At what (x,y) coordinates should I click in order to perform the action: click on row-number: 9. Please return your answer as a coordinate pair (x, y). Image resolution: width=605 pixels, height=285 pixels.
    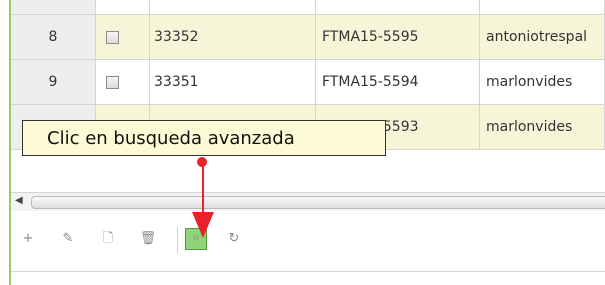
    Looking at the image, I should click on (53, 82).